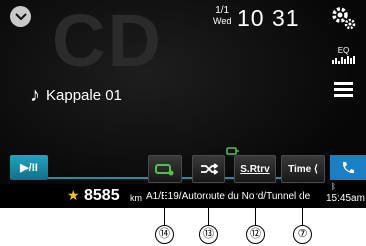 This screenshot has width=366, height=246. Describe the element at coordinates (183, 169) in the screenshot. I see `control-bar: ▶/II S.Rtrv Time ⟨` at that location.